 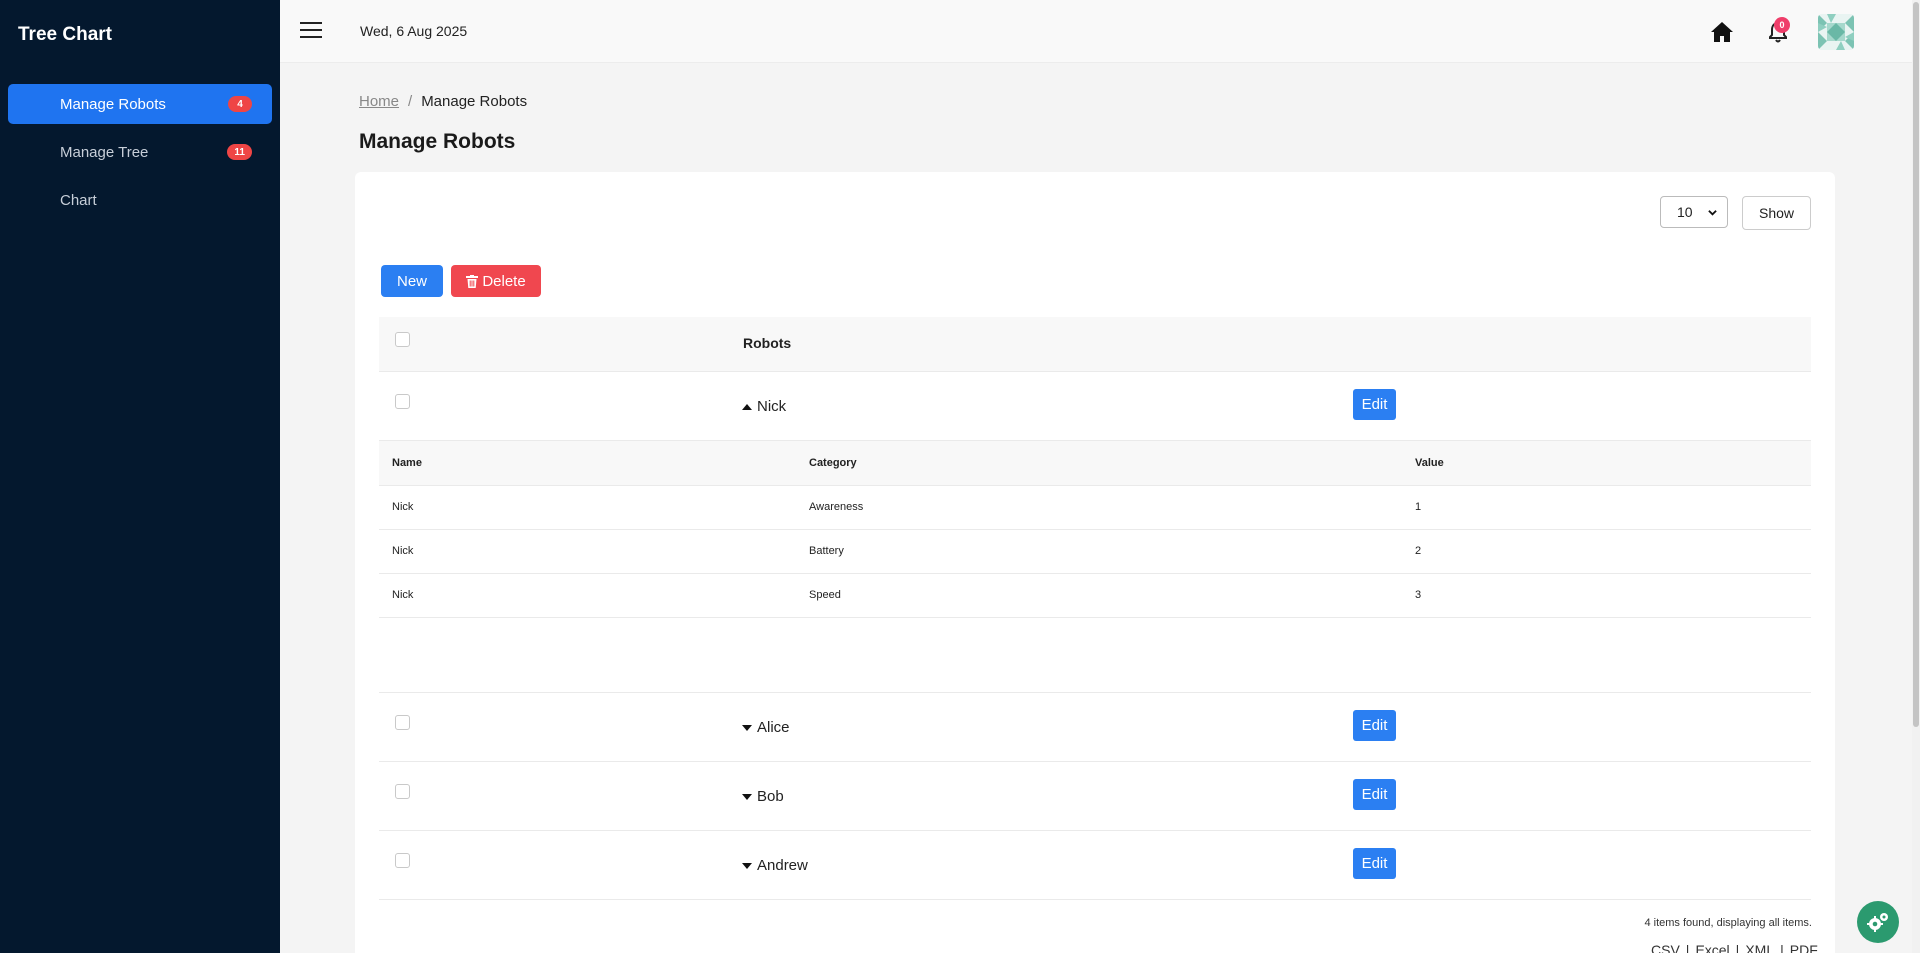 What do you see at coordinates (1095, 796) in the screenshot?
I see `table-row: Bob Edit` at bounding box center [1095, 796].